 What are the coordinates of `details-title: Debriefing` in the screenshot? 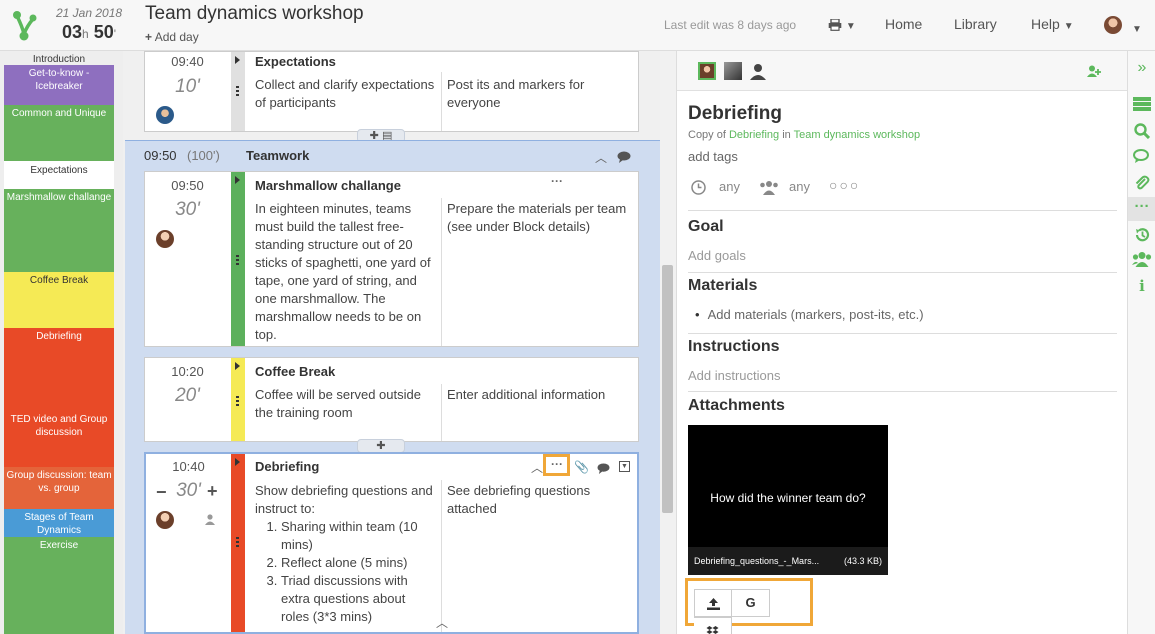 It's located at (735, 114).